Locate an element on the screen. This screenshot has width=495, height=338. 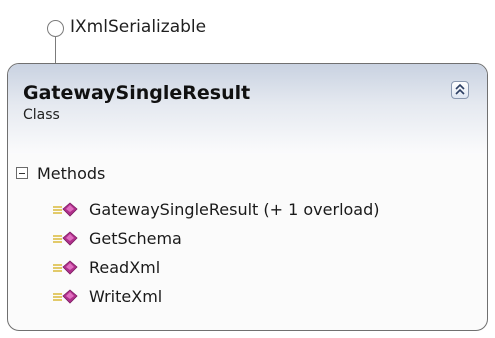
collapse-minus-icon is located at coordinates (22, 173).